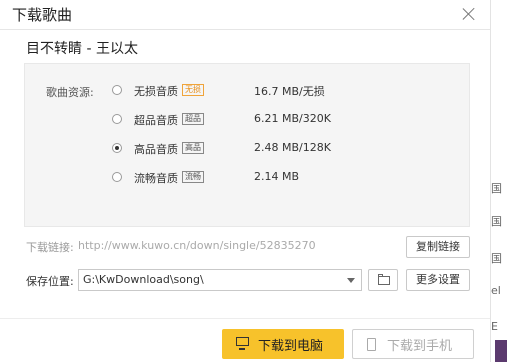  I want to click on download-to-phone-label: 下载到手机, so click(420, 346).